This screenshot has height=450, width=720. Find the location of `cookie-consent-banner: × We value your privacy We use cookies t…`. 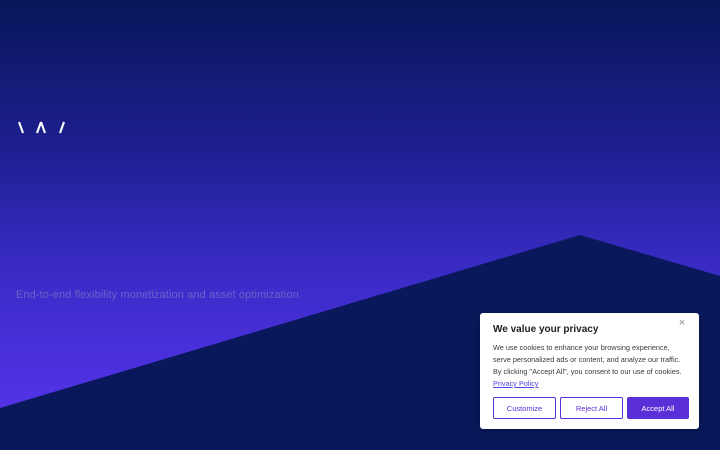

cookie-consent-banner: × We value your privacy We use cookies t… is located at coordinates (589, 371).